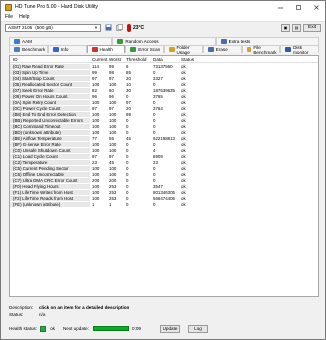 Image resolution: width=326 pixels, height=340 pixels. I want to click on column-header-status: Status, so click(189, 59).